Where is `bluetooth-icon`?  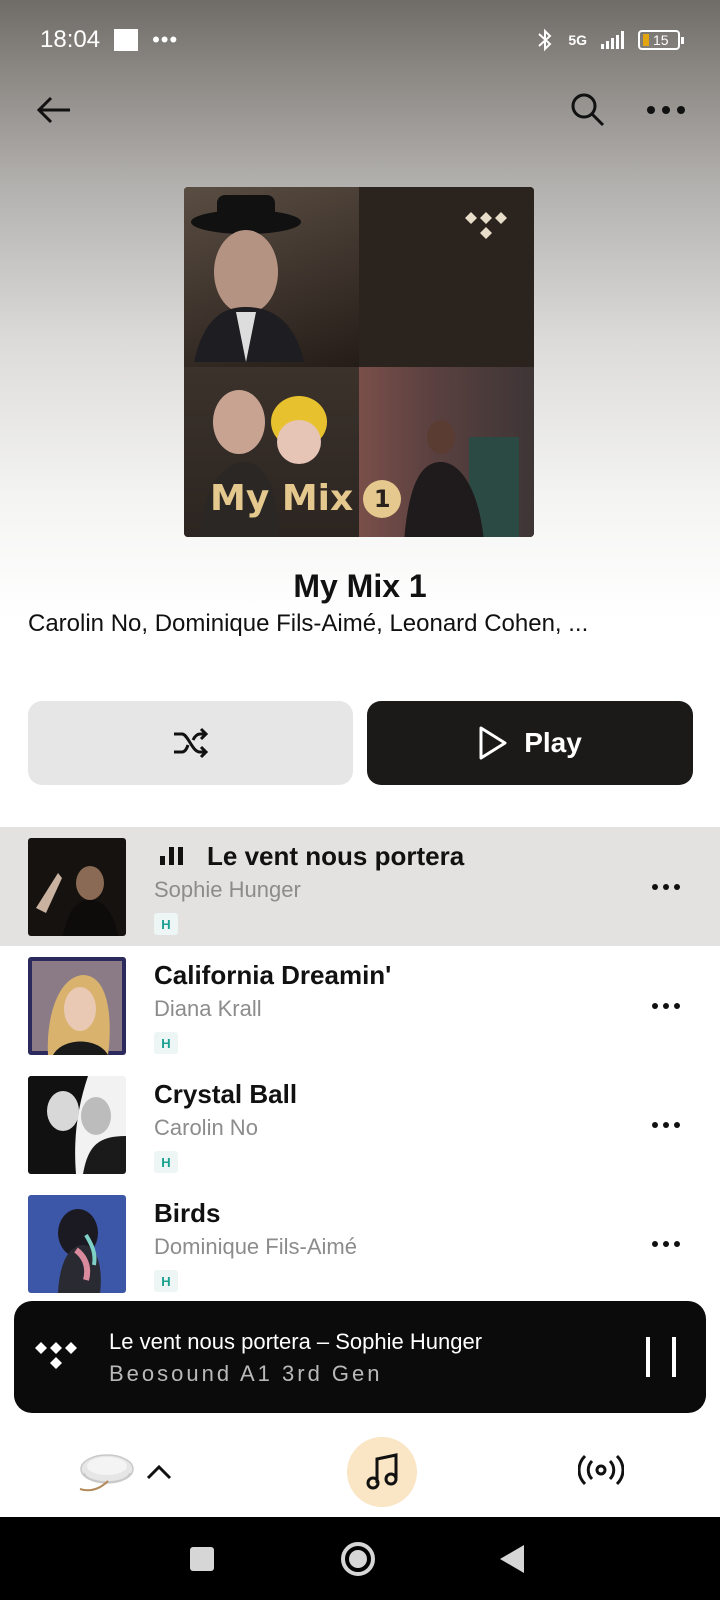 bluetooth-icon is located at coordinates (545, 40).